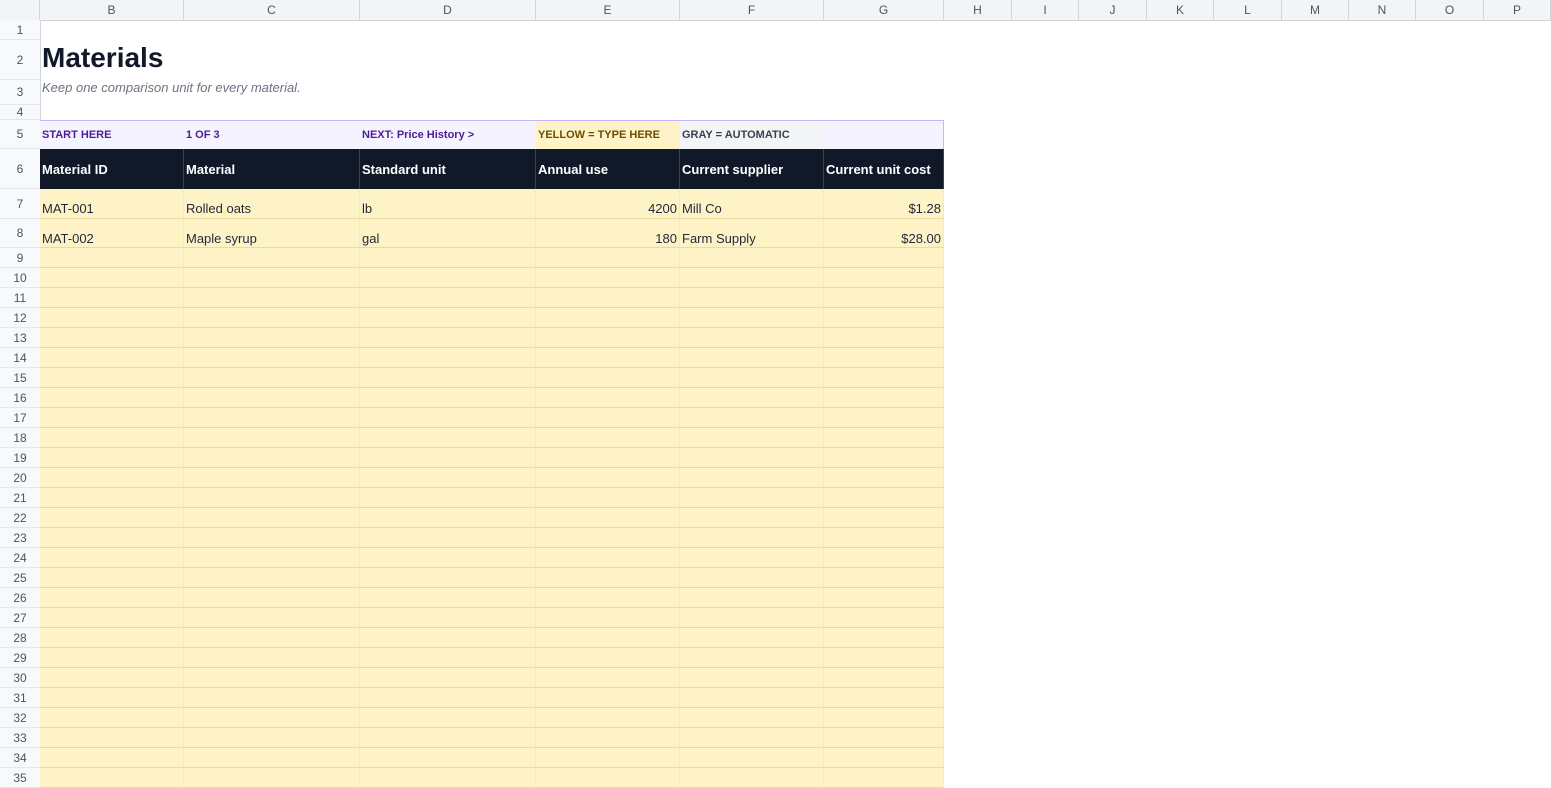 The width and height of the screenshot is (1551, 788). Describe the element at coordinates (20, 558) in the screenshot. I see `row-header: 24` at that location.